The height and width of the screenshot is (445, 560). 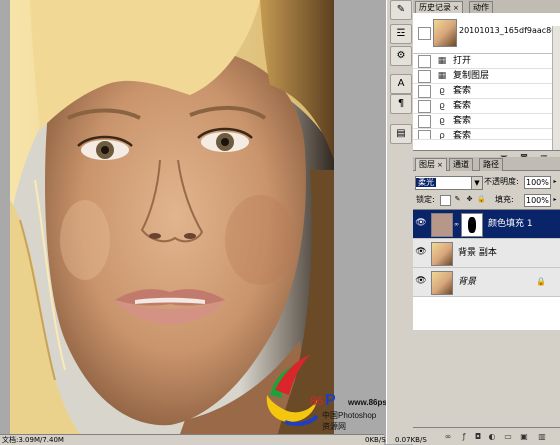 I want to click on add-mask-icon: ◘, so click(x=478, y=436).